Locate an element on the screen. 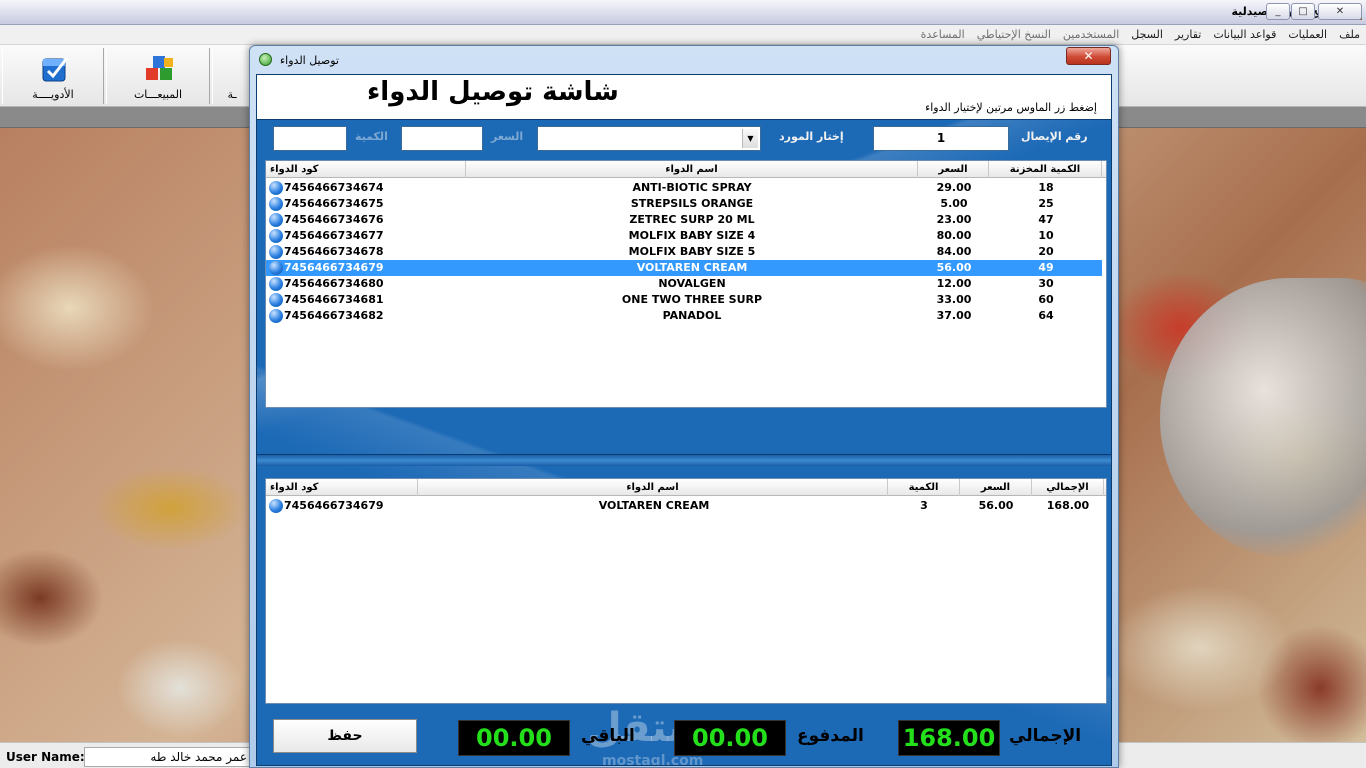 Image resolution: width=1366 pixels, height=768 pixels. total-label: الإجمالي is located at coordinates (1045, 736).